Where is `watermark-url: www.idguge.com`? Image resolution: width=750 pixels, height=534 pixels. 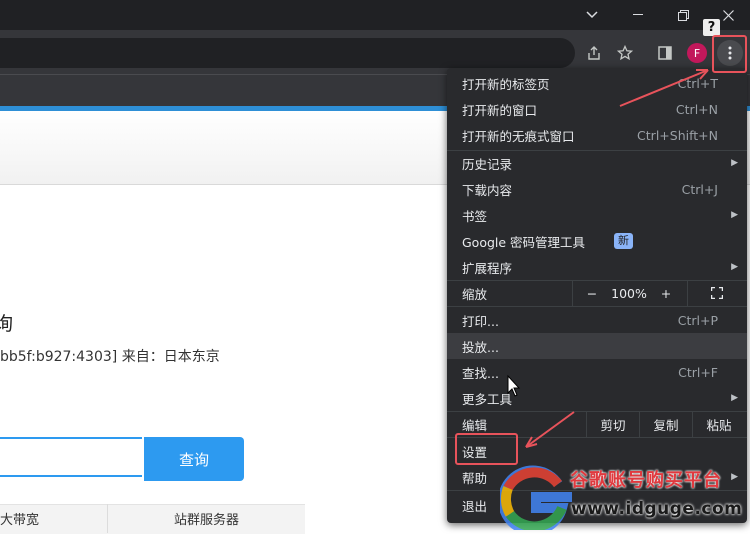
watermark-url: www.idguge.com is located at coordinates (657, 509).